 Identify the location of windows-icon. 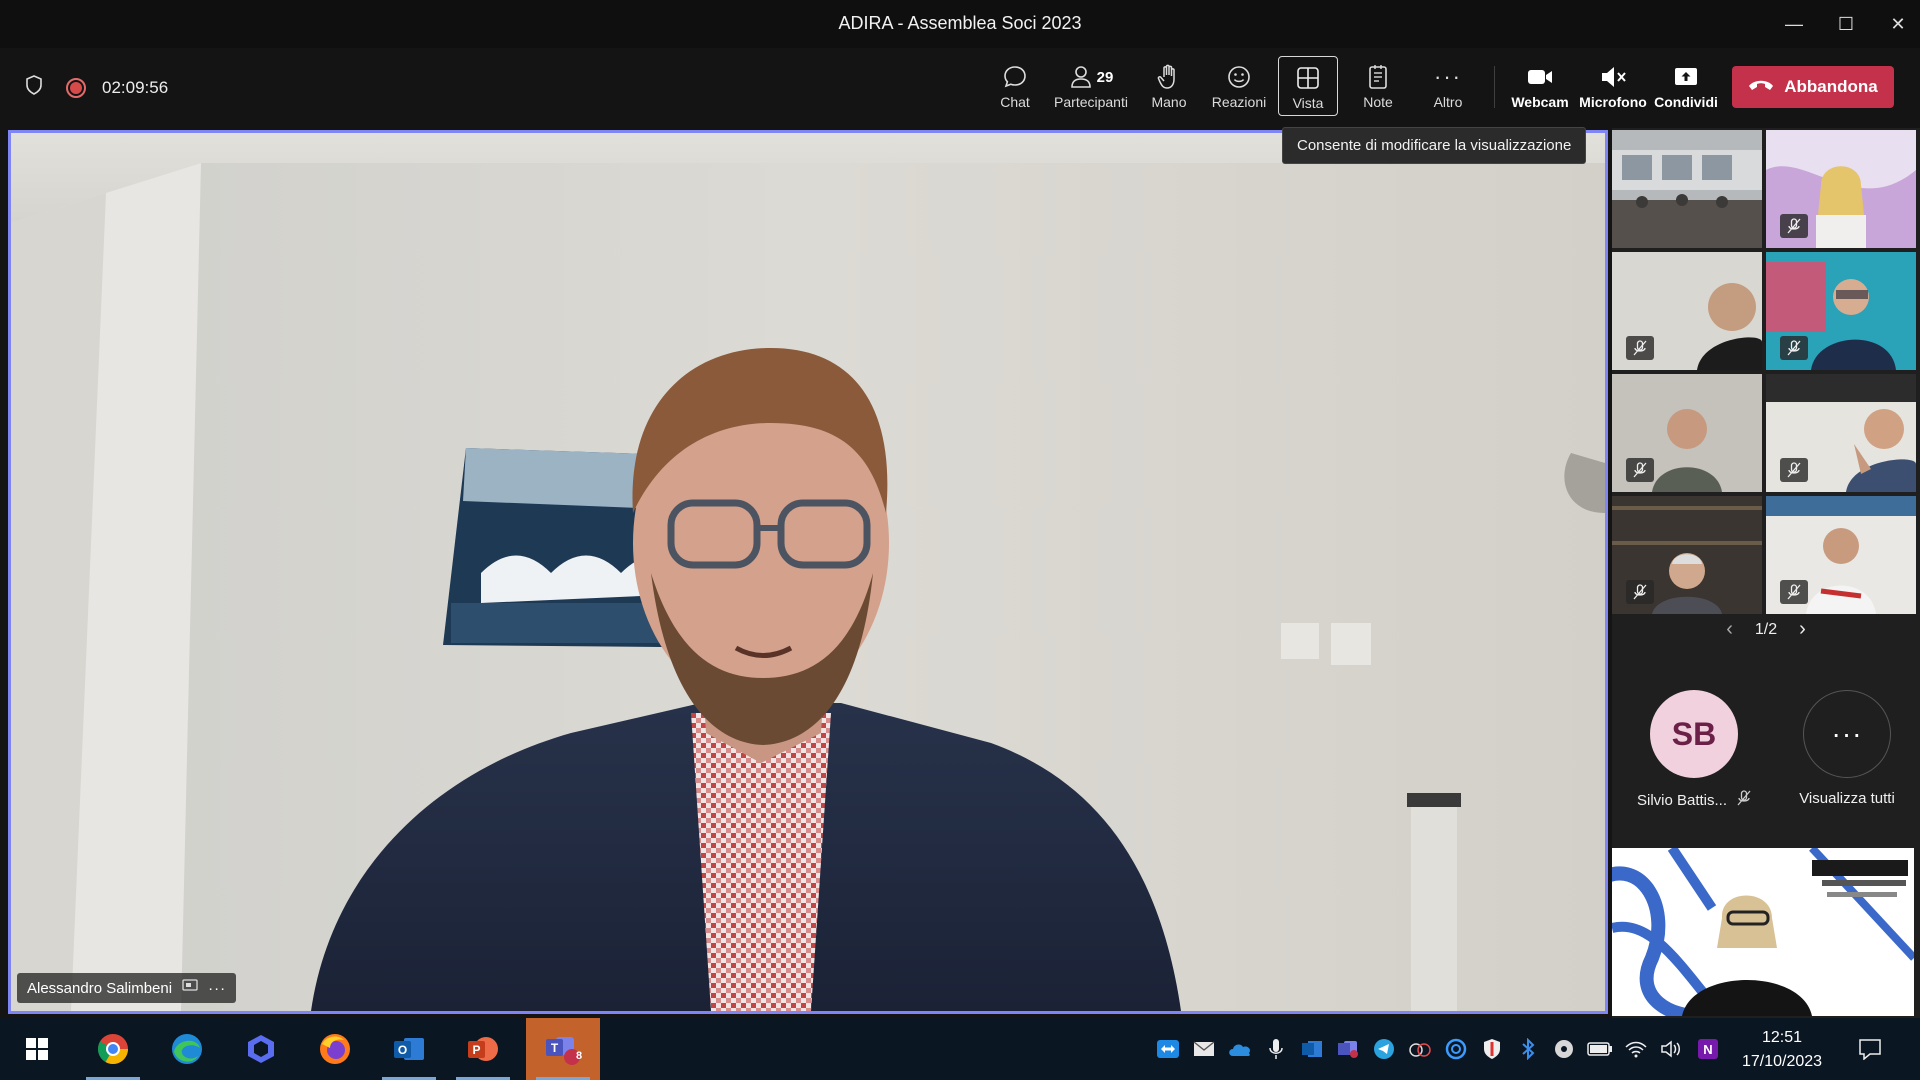
(37, 1049).